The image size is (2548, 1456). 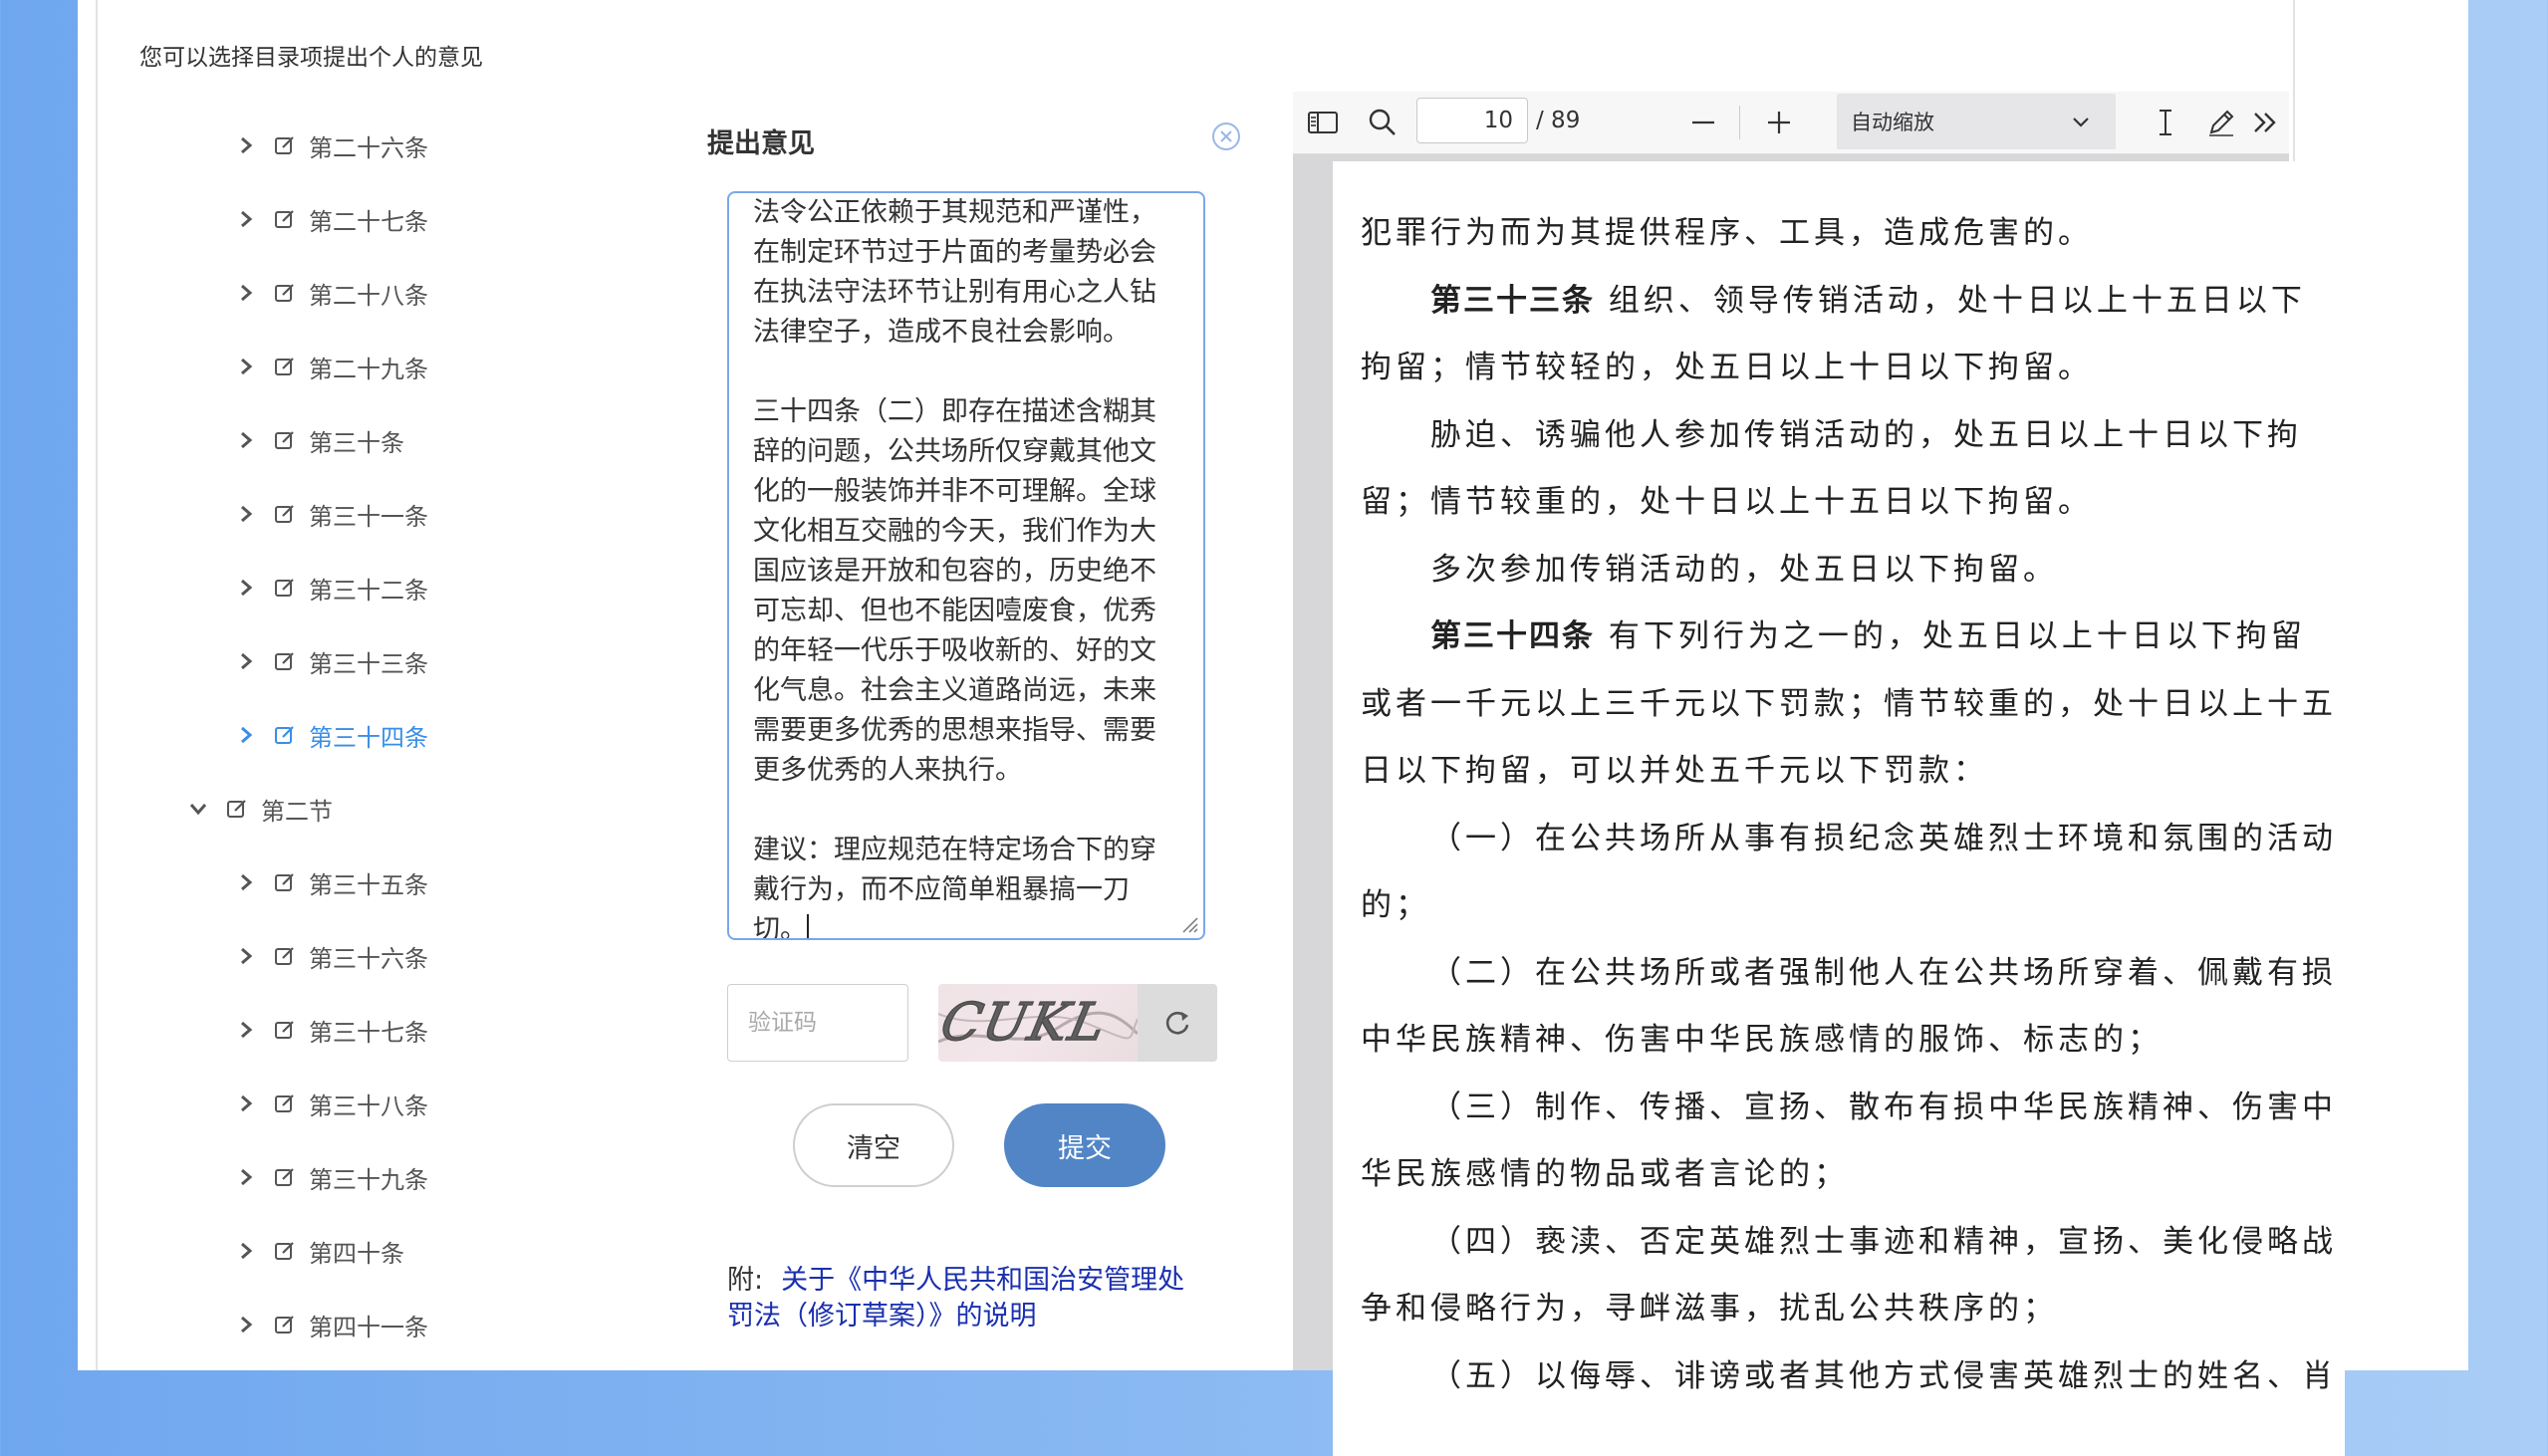 What do you see at coordinates (882, 1316) in the screenshot?
I see `attachment-link-line2: 罚法（修订草案）》的说明` at bounding box center [882, 1316].